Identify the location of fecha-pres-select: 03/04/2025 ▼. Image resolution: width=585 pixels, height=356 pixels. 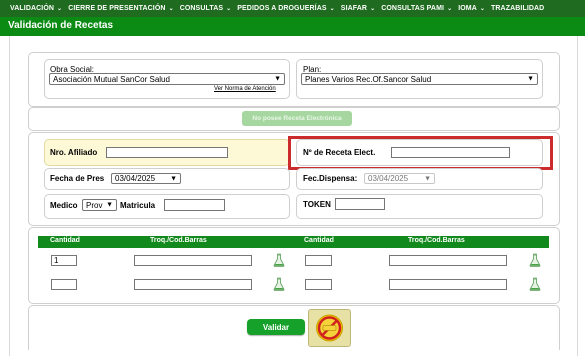
(146, 178).